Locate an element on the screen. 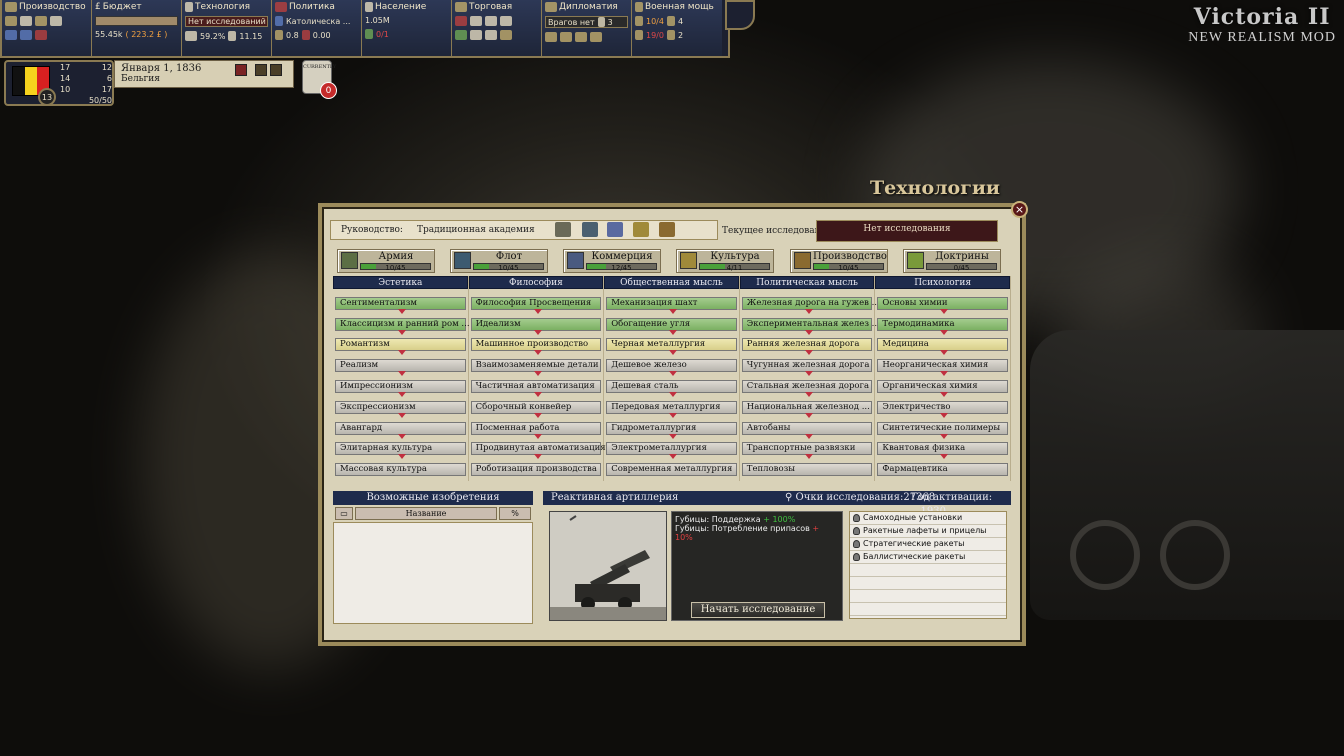  tech-item: Передовая металлургия is located at coordinates (671, 409).